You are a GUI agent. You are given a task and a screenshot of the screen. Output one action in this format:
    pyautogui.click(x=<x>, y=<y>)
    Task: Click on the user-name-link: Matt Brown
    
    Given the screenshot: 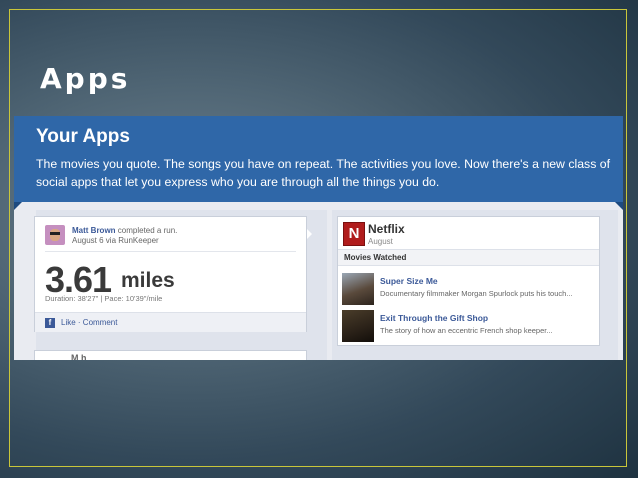 What is the action you would take?
    pyautogui.click(x=94, y=230)
    